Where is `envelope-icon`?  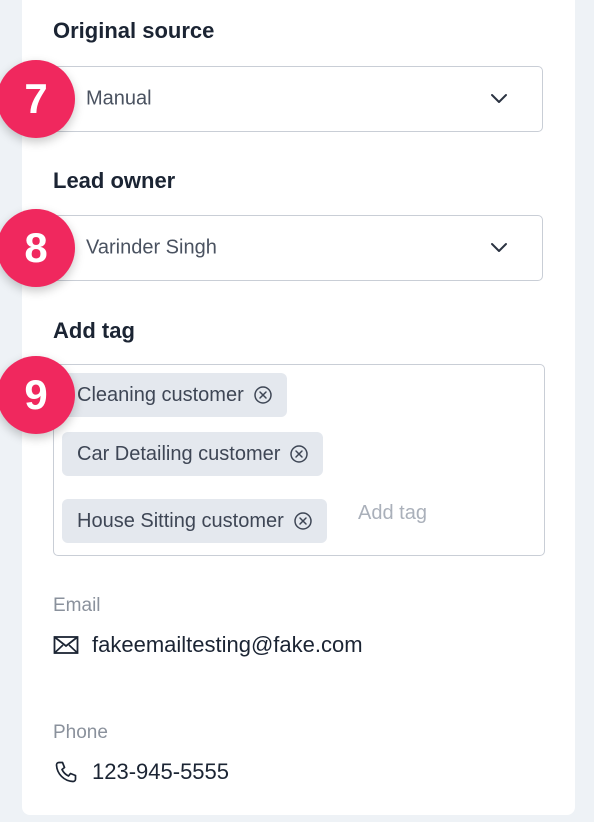
envelope-icon is located at coordinates (66, 645).